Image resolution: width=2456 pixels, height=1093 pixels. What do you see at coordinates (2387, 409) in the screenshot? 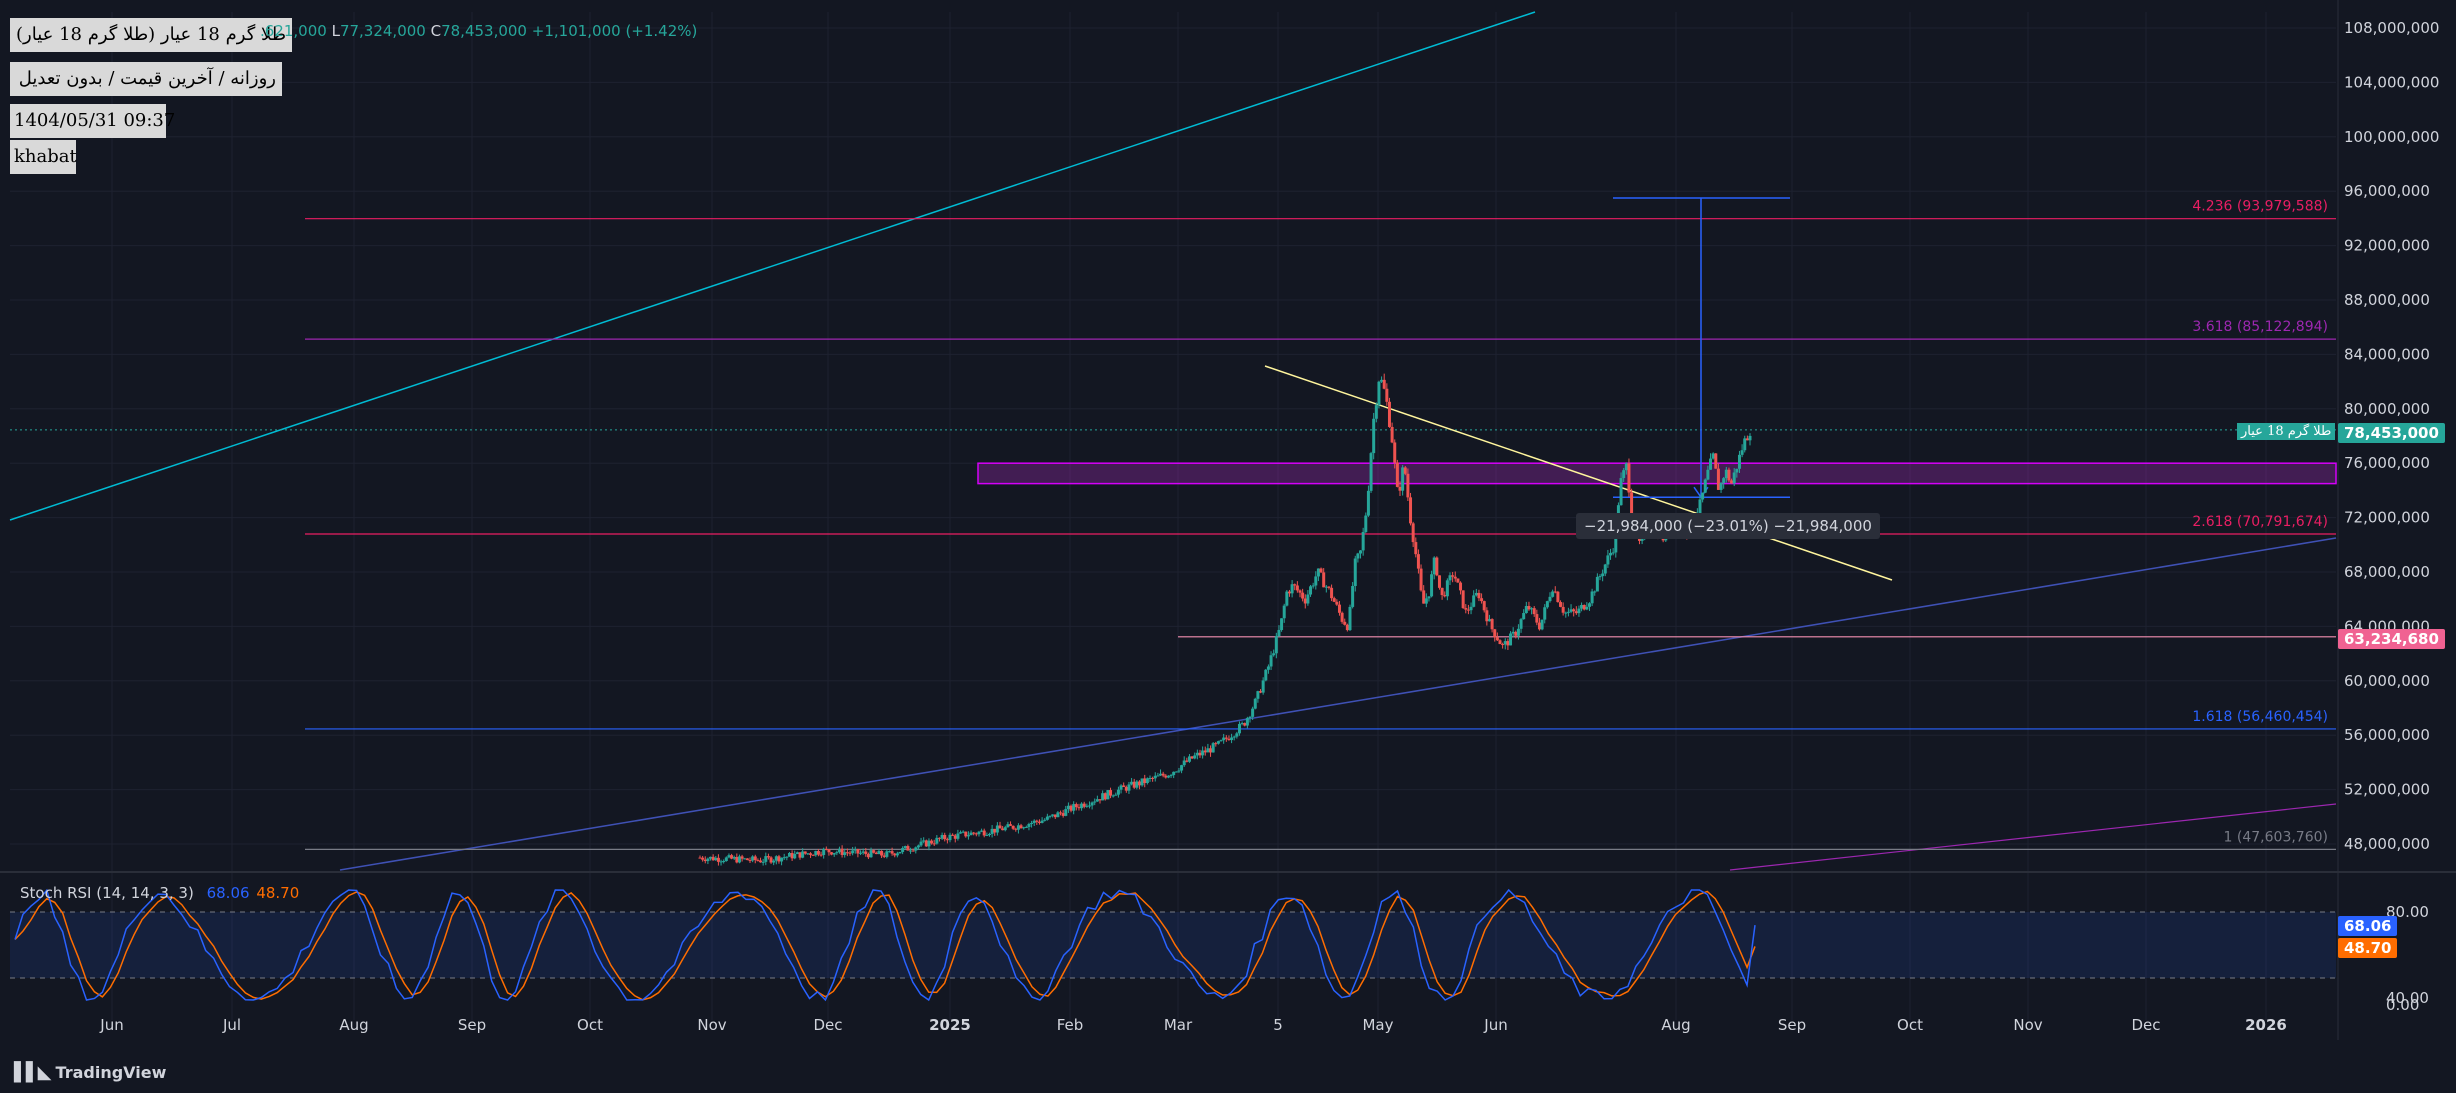
I see `y-tick-label: 80,000,000` at bounding box center [2387, 409].